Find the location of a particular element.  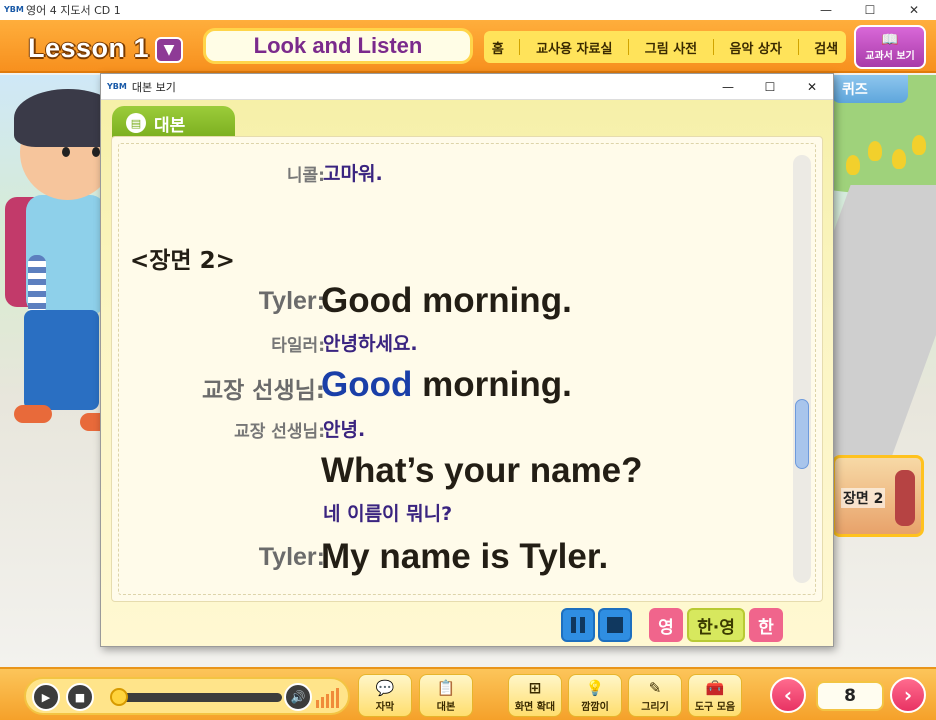

english-line: Good morning. is located at coordinates (446, 300).